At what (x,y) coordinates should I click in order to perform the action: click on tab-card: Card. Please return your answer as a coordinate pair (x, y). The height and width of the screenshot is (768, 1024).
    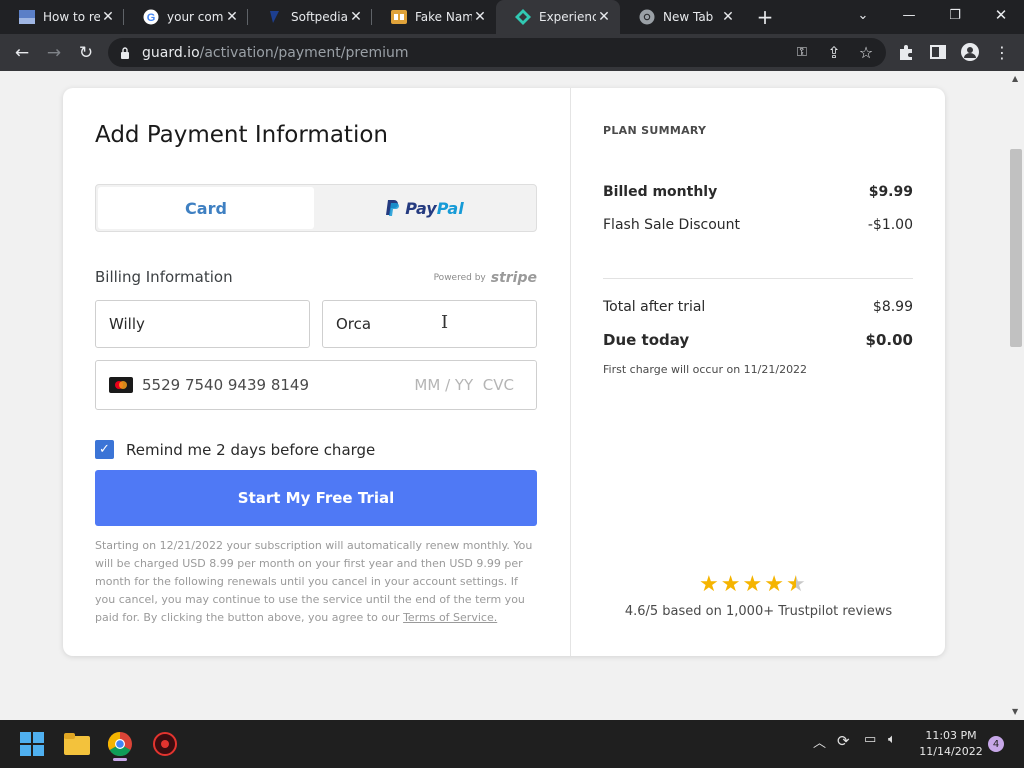
    Looking at the image, I should click on (206, 208).